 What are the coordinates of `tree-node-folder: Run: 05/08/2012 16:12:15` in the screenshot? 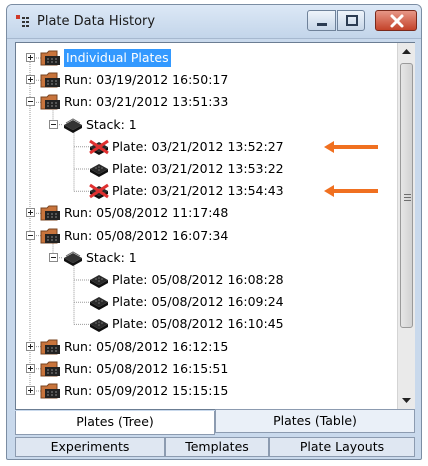 It's located at (206, 347).